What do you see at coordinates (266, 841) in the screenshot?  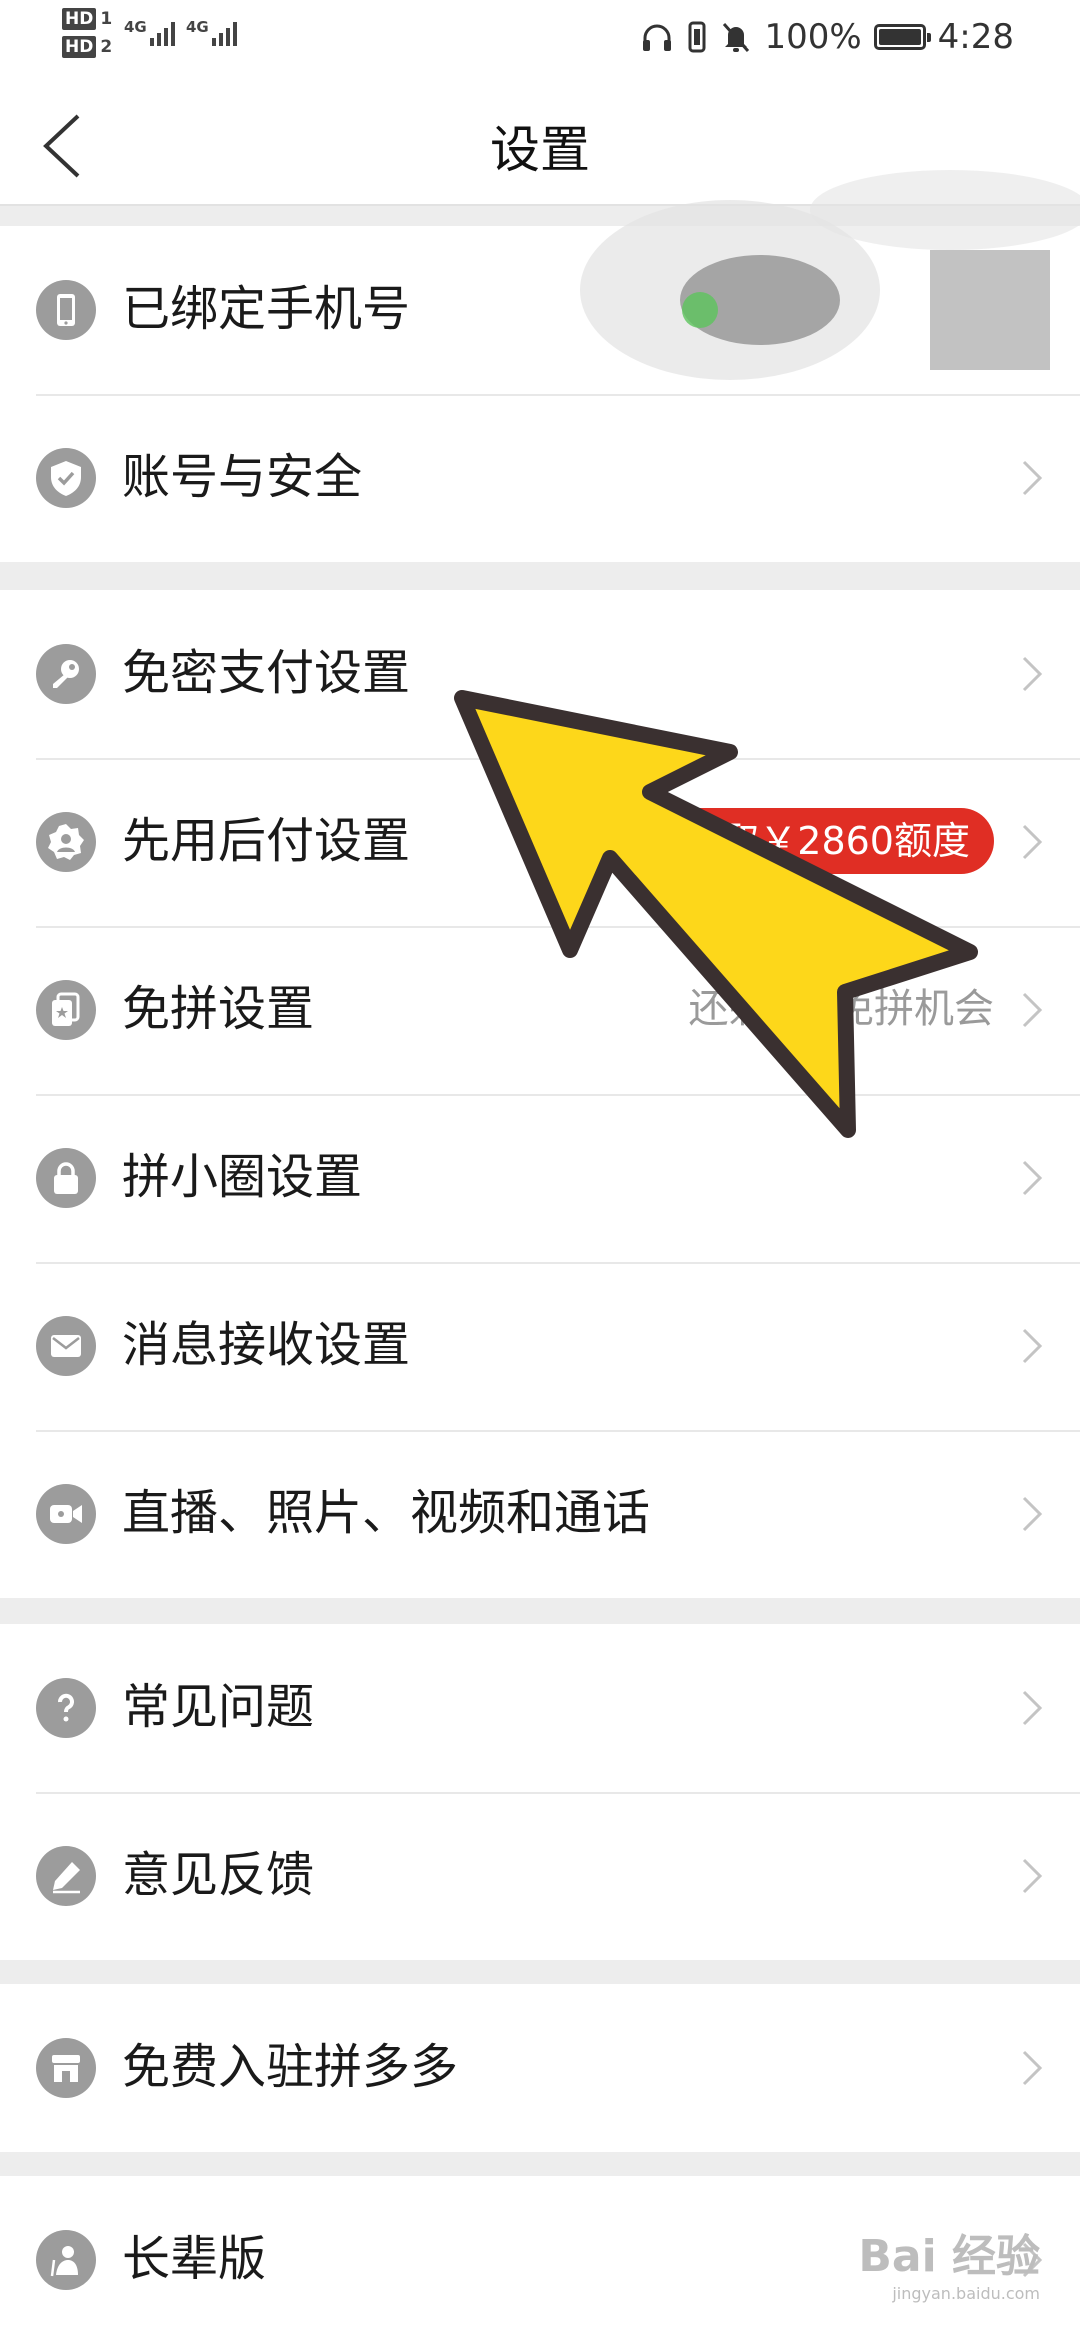 I see `settings-item-label: 先用后付设置` at bounding box center [266, 841].